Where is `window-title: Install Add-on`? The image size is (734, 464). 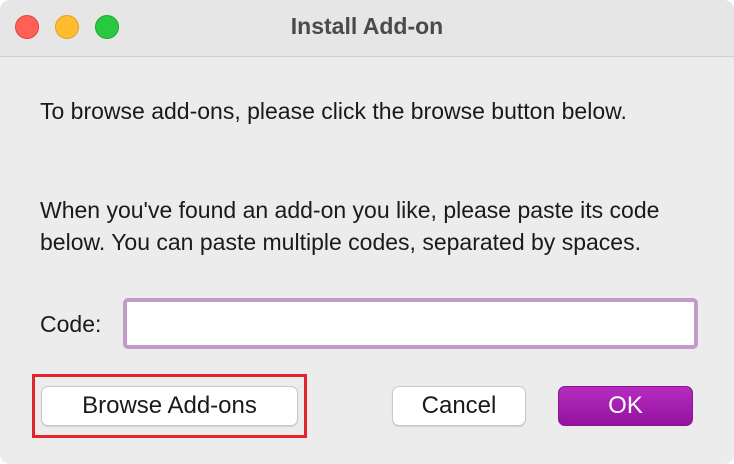
window-title: Install Add-on is located at coordinates (367, 26).